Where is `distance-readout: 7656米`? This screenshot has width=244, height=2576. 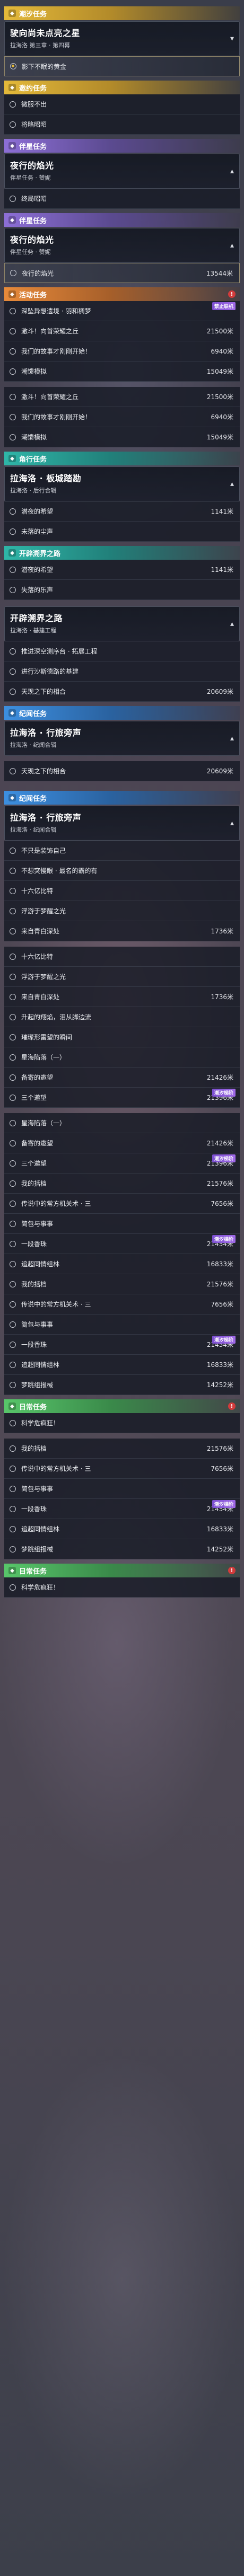 distance-readout: 7656米 is located at coordinates (222, 1304).